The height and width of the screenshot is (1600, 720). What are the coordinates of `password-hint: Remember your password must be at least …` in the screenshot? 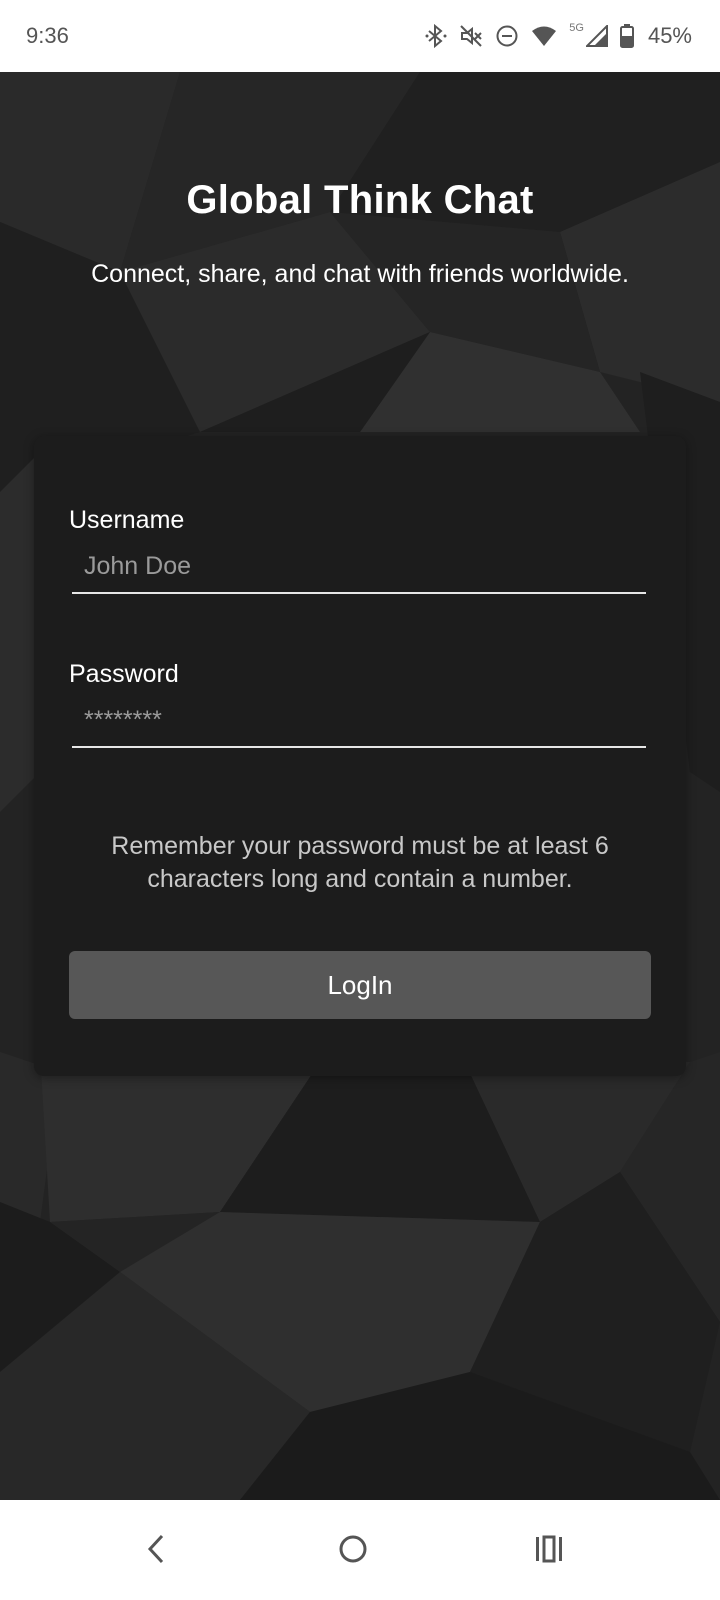 It's located at (360, 862).